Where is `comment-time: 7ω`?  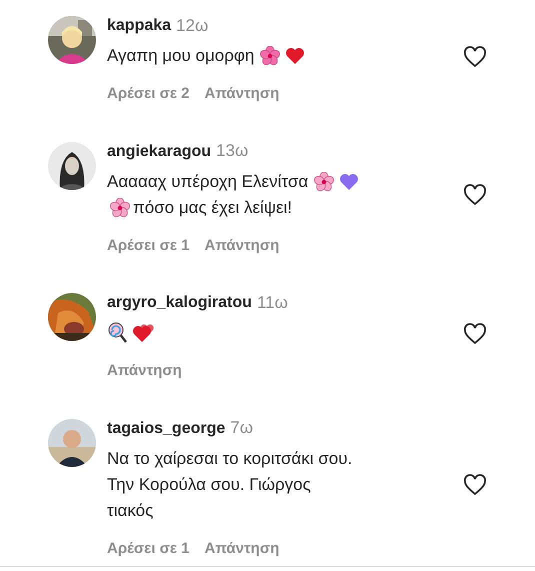 comment-time: 7ω is located at coordinates (241, 428).